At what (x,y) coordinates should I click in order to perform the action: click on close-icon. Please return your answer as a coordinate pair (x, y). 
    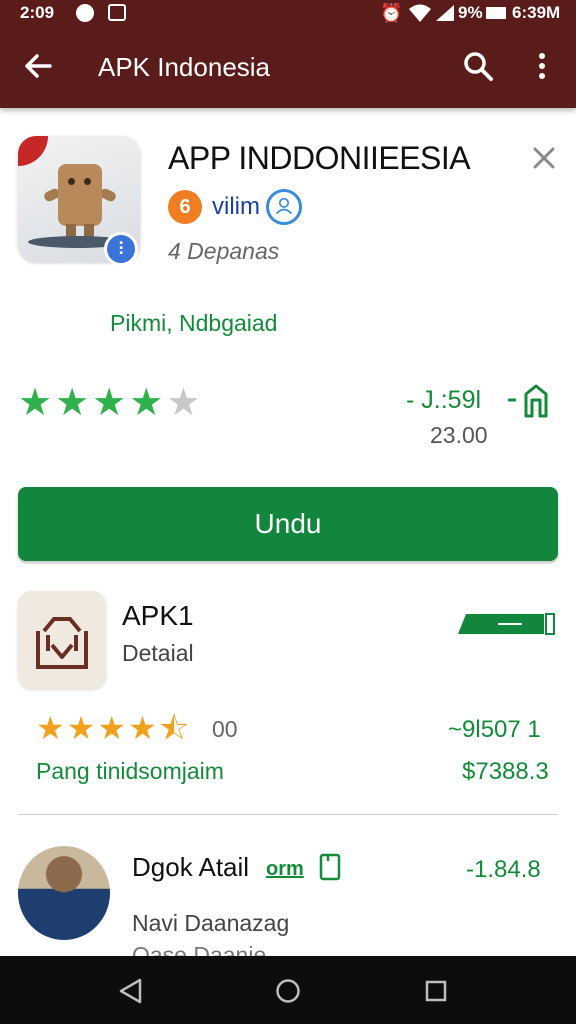
    Looking at the image, I should click on (544, 158).